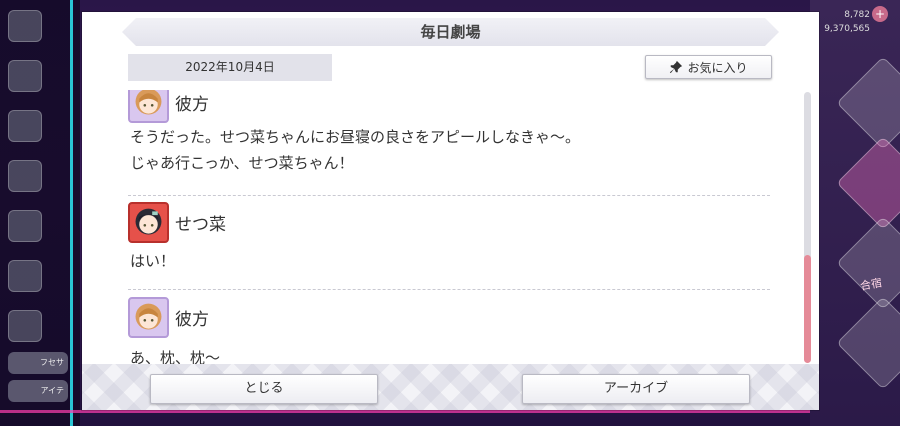 The image size is (900, 426). I want to click on close-button: とじる, so click(264, 389).